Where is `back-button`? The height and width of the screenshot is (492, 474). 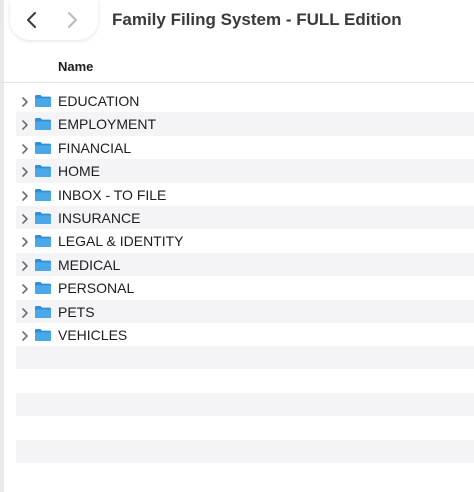 back-button is located at coordinates (31, 20).